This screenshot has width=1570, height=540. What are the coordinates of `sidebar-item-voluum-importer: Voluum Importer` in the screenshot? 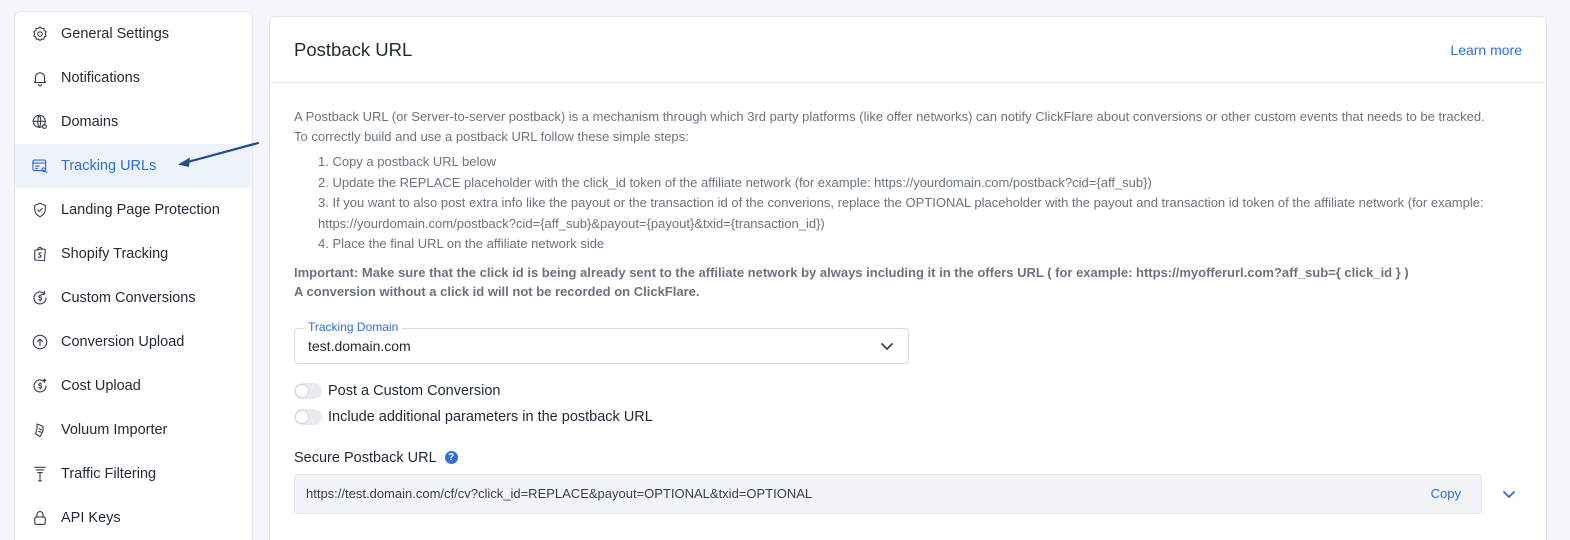 It's located at (133, 430).